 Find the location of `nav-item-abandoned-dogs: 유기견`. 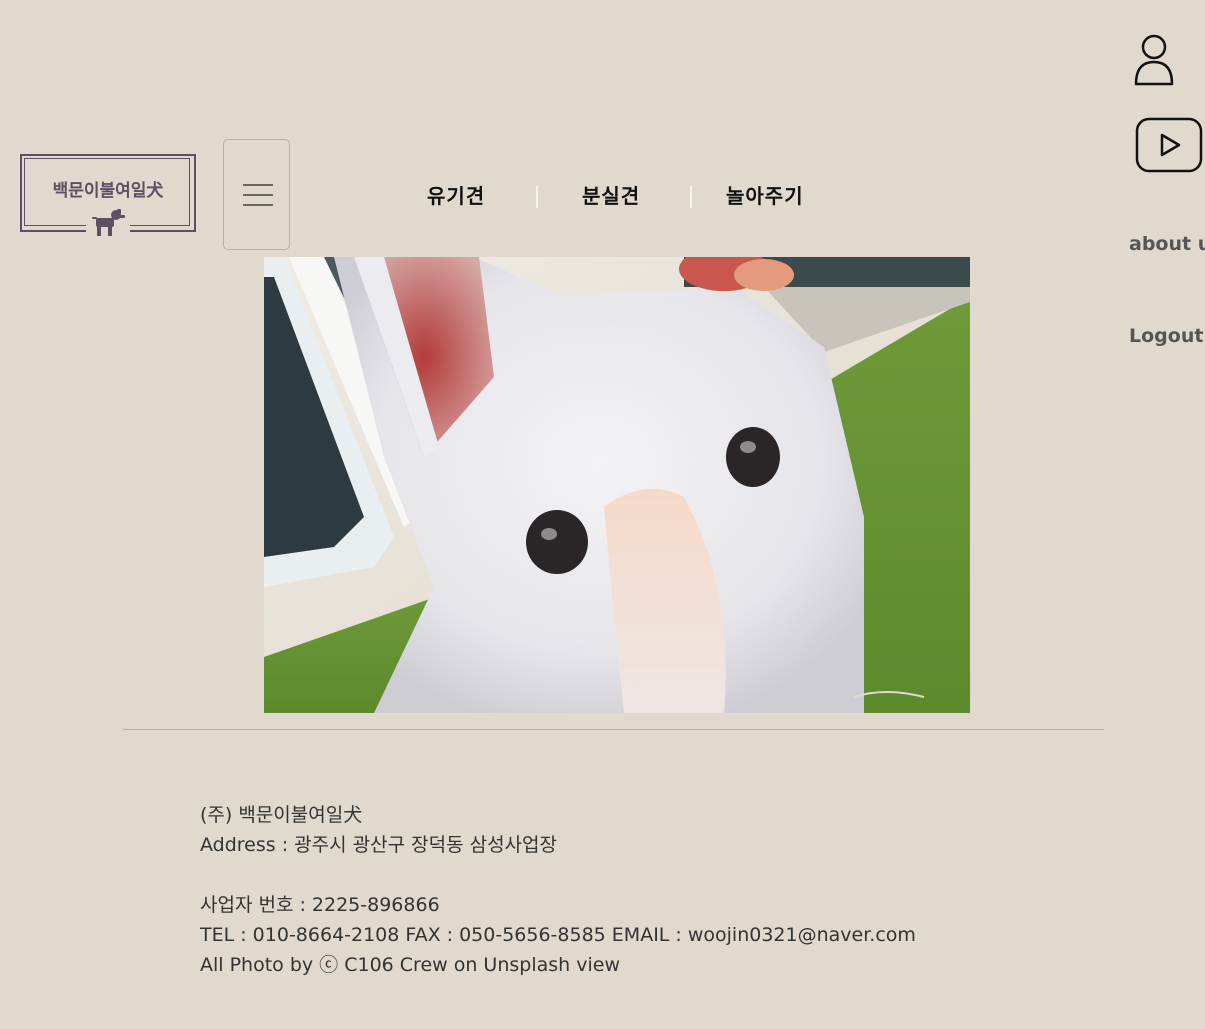

nav-item-abandoned-dogs: 유기견 is located at coordinates (456, 194).